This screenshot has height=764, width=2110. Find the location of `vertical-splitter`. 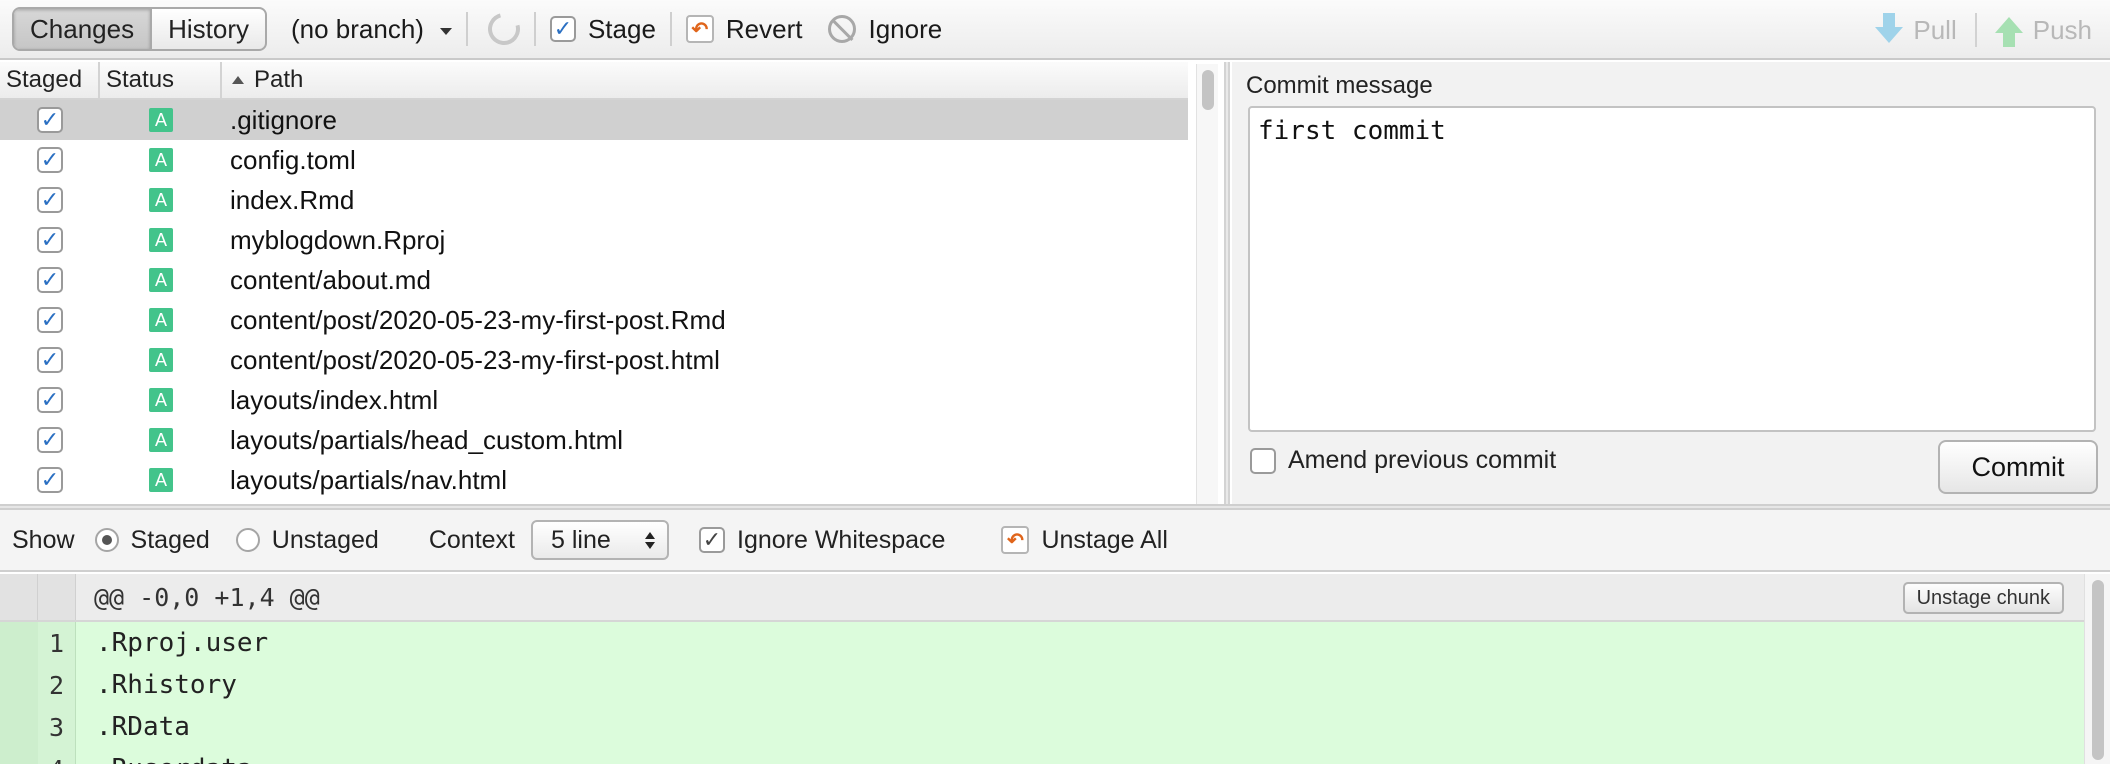

vertical-splitter is located at coordinates (1227, 283).